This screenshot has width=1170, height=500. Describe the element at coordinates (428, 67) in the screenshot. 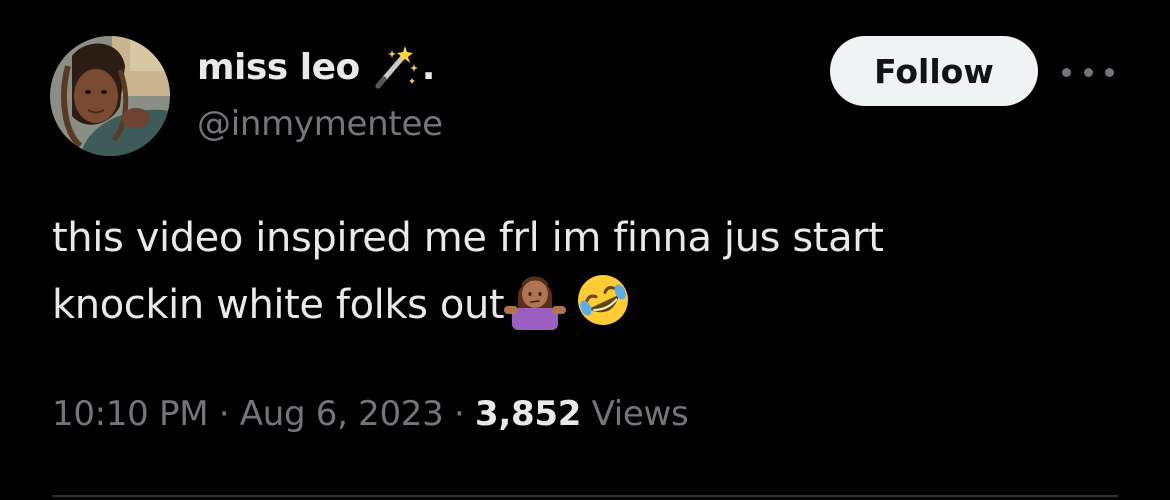

I see `name-suffix: .` at that location.